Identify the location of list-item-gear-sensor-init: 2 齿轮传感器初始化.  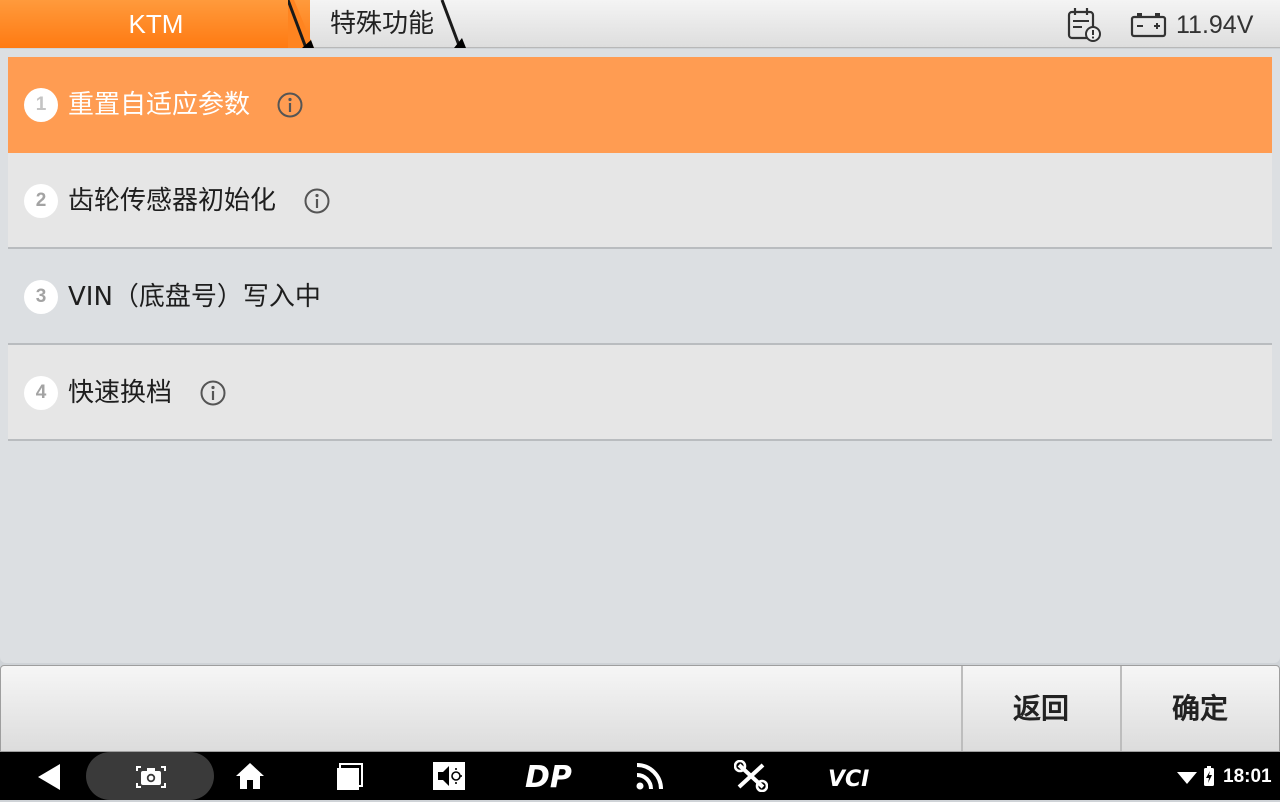
(640, 201).